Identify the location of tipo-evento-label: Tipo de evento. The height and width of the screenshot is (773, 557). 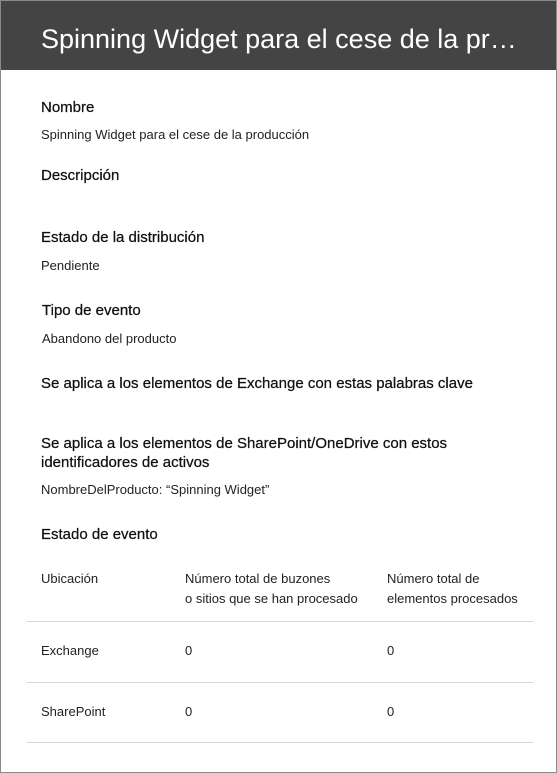
(91, 310).